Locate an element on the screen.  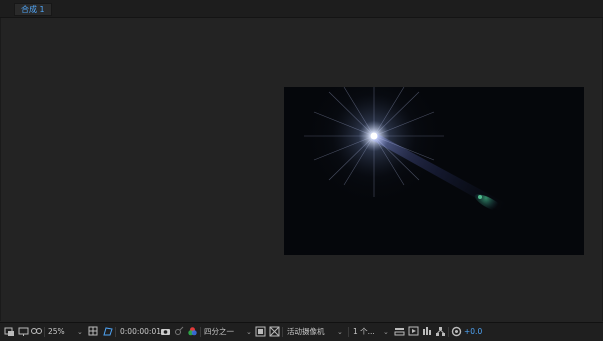
grid-guides-icon is located at coordinates (93, 331).